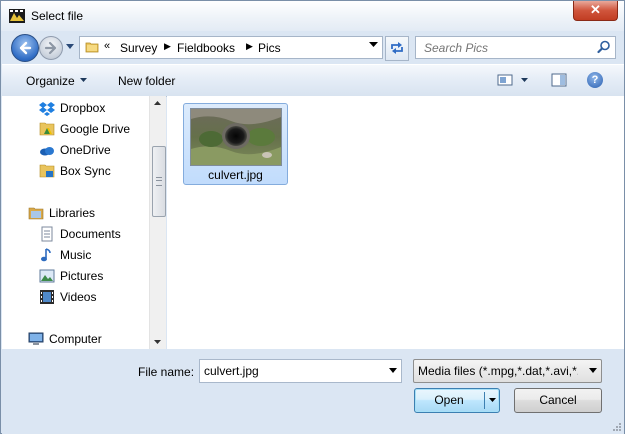 The image size is (625, 434). I want to click on file-thumbnail, so click(236, 137).